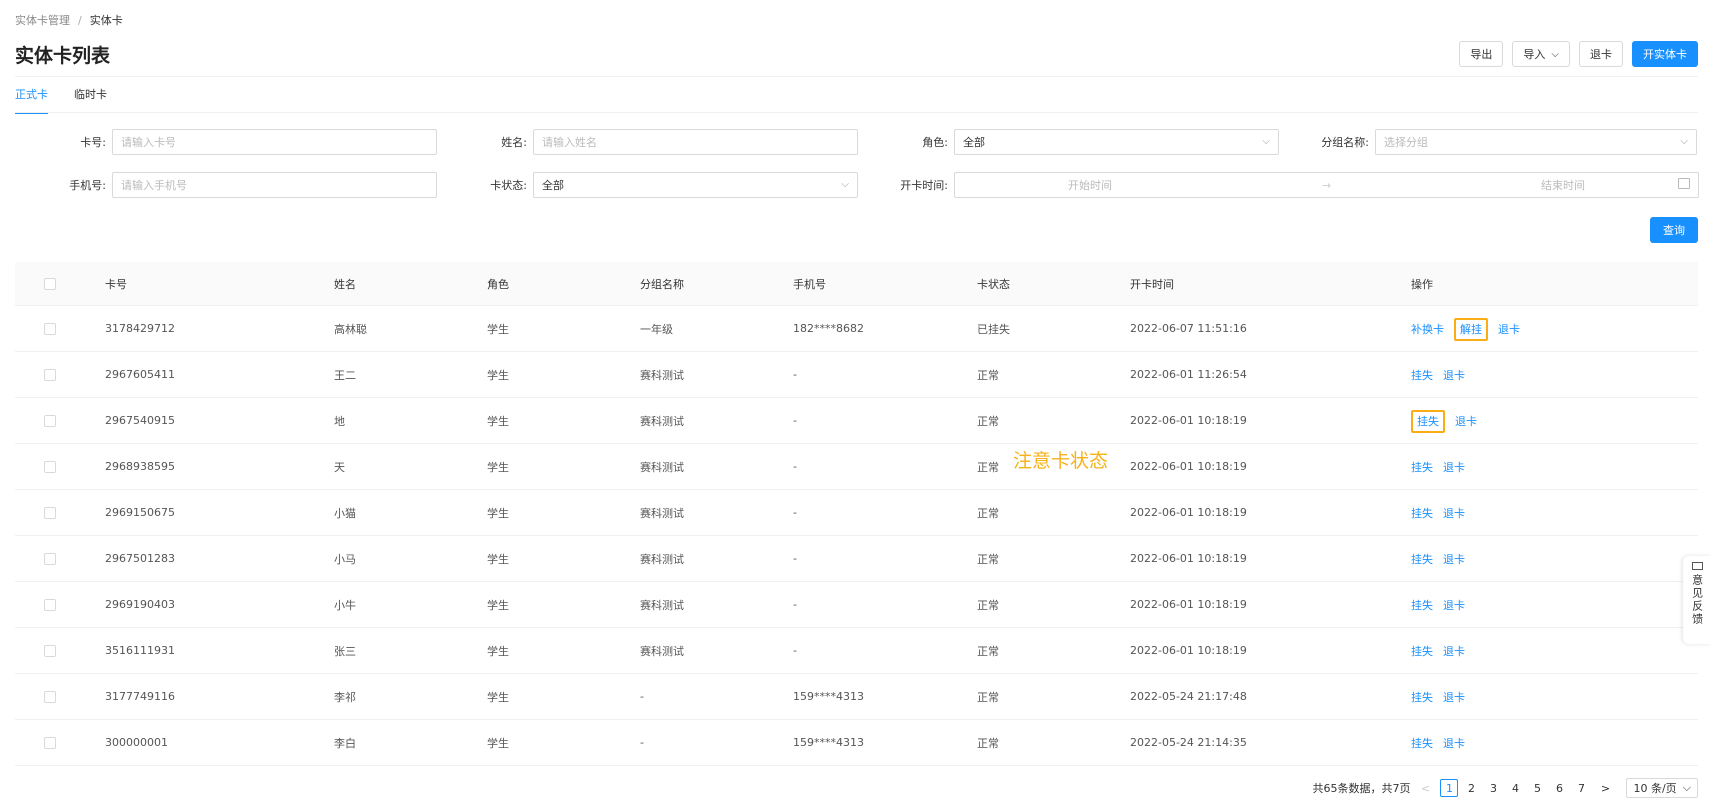 This screenshot has height=806, width=1711. Describe the element at coordinates (87, 185) in the screenshot. I see `phone-label: 手机号:` at that location.